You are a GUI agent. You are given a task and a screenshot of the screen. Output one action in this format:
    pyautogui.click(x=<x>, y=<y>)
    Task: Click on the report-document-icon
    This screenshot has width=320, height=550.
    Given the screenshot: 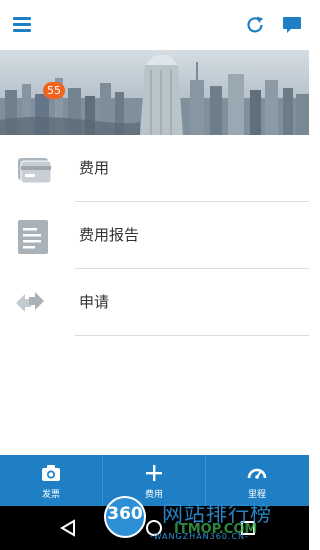 What is the action you would take?
    pyautogui.click(x=33, y=239)
    